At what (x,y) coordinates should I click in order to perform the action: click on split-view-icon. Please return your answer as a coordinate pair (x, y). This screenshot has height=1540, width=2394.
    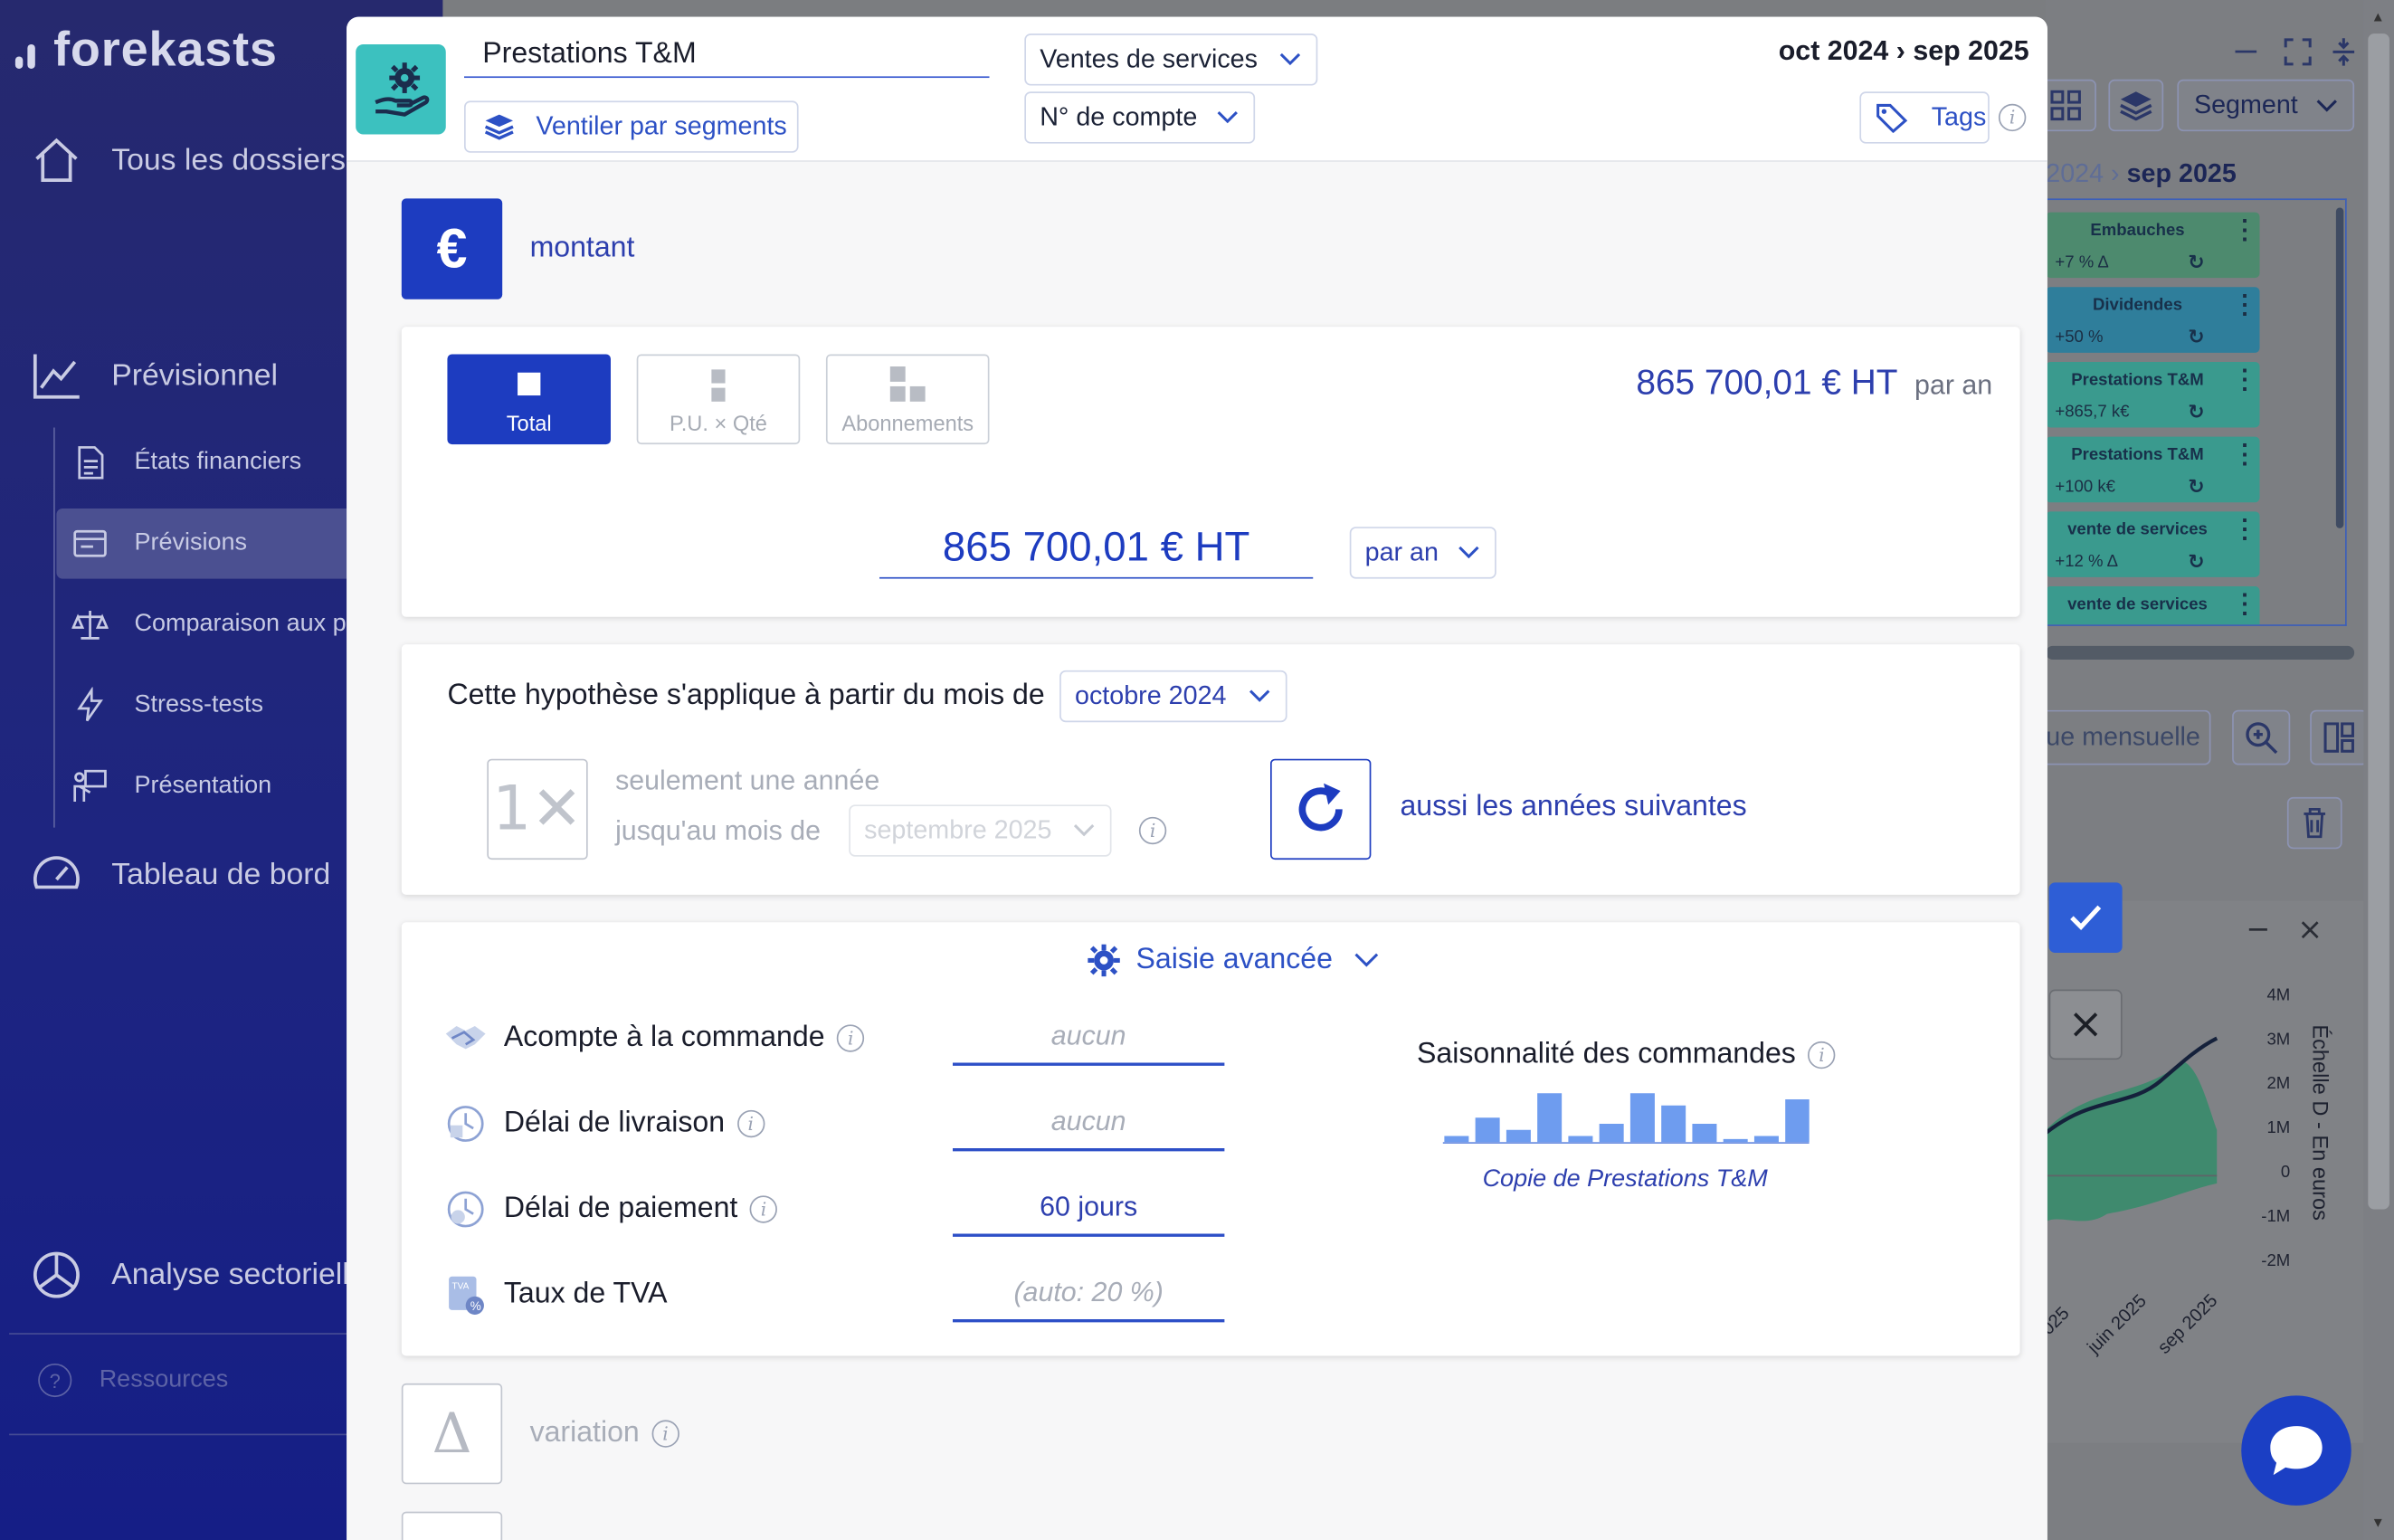
    Looking at the image, I should click on (2340, 737).